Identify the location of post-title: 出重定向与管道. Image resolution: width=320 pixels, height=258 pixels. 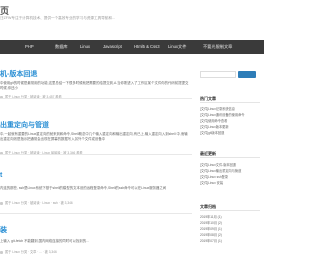
(24, 125).